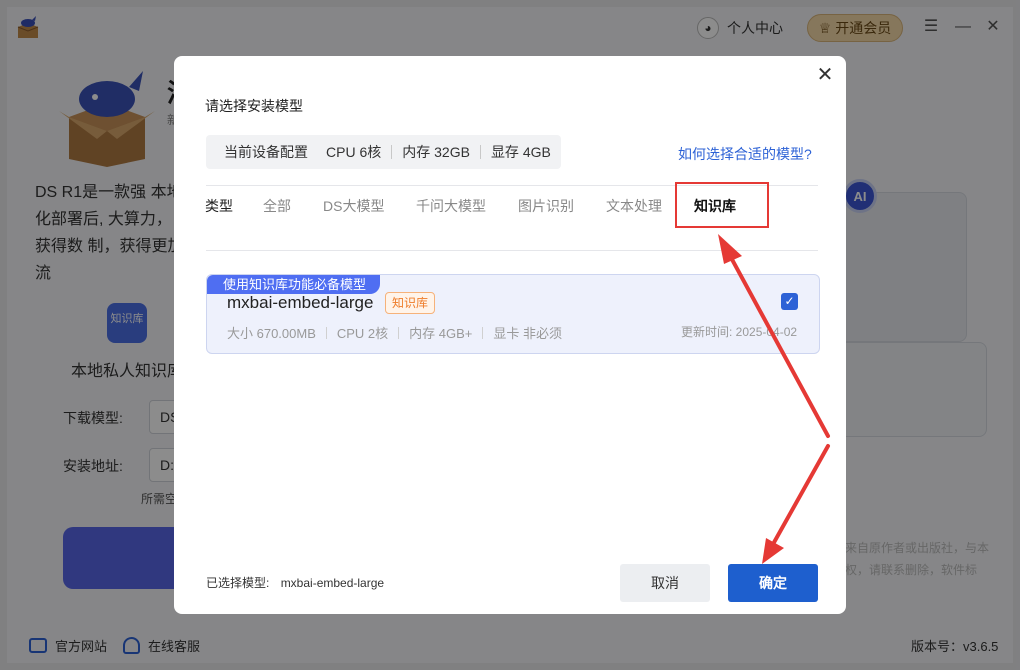 The height and width of the screenshot is (670, 1020). What do you see at coordinates (520, 152) in the screenshot?
I see `config-vram: 显存 4GB` at bounding box center [520, 152].